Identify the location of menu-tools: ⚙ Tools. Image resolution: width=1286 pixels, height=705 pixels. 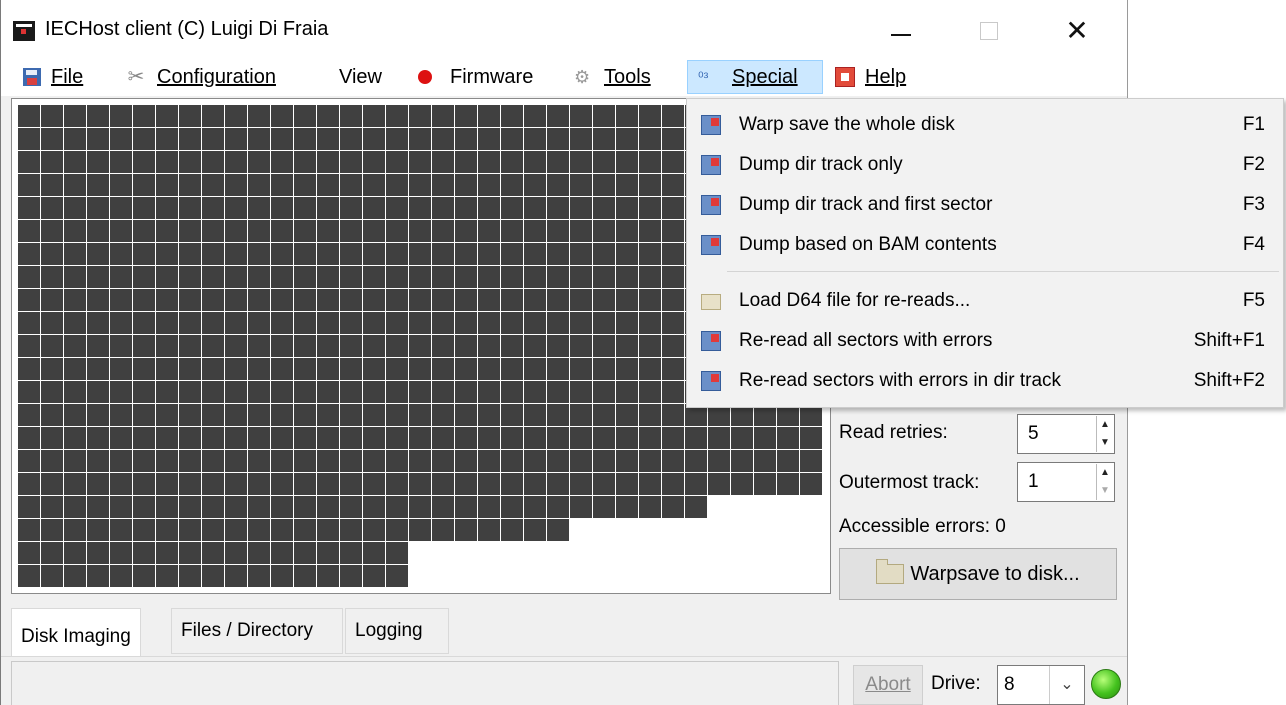
(612, 77).